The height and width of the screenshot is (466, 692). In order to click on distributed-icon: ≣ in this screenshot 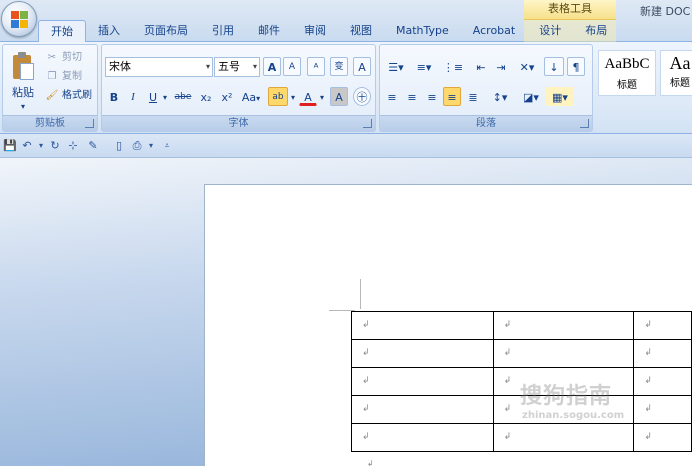, I will do `click(473, 96)`.